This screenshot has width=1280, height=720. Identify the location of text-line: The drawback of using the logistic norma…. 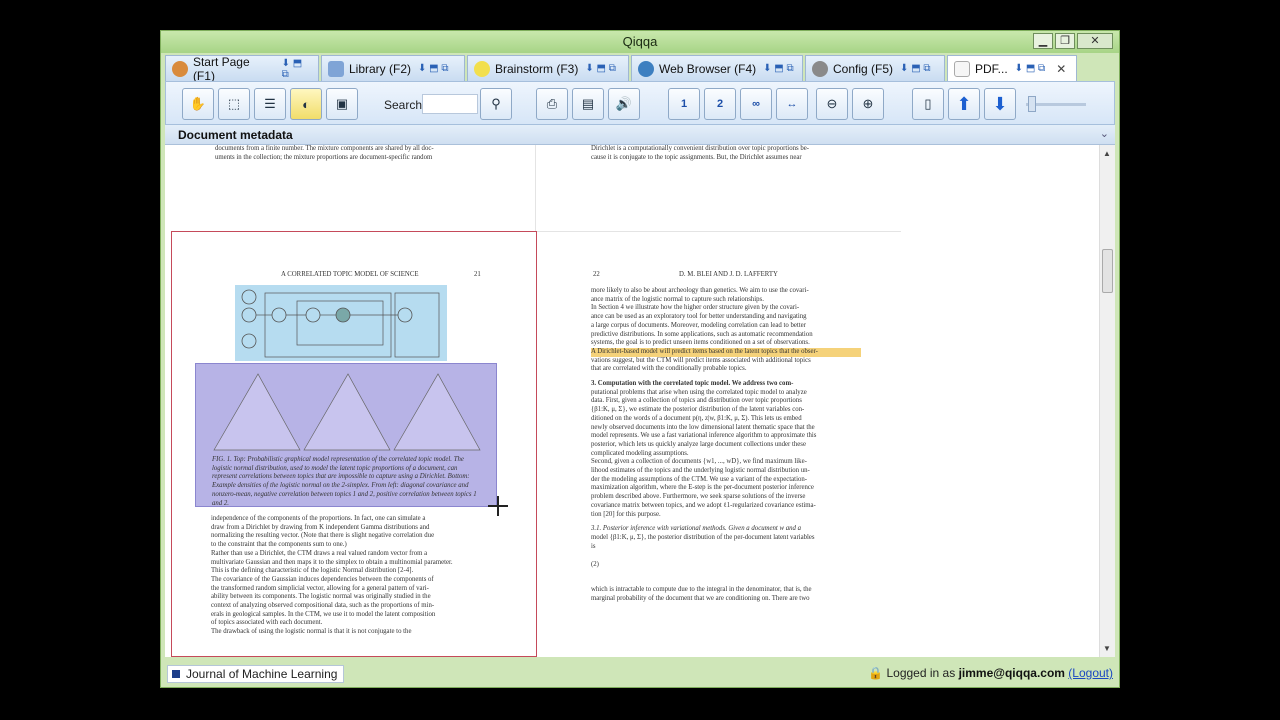
(311, 632).